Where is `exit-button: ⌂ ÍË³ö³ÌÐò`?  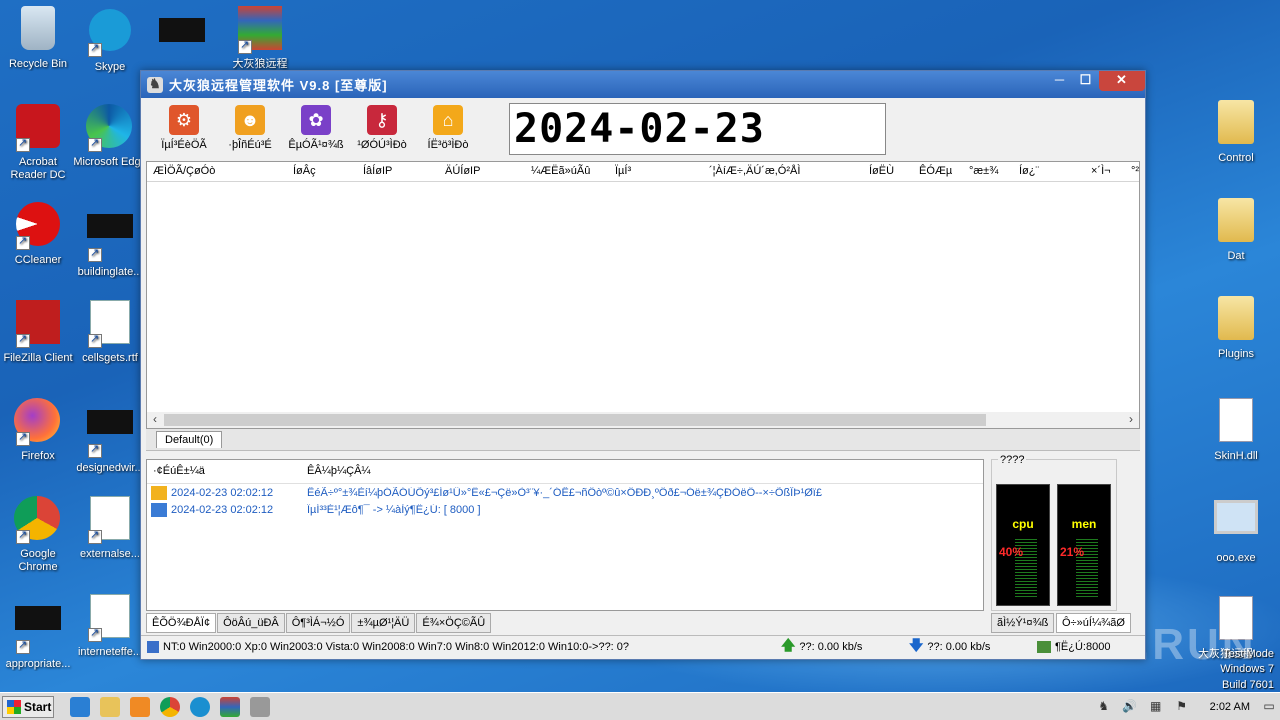 exit-button: ⌂ ÍË³ö³ÌÐò is located at coordinates (448, 126).